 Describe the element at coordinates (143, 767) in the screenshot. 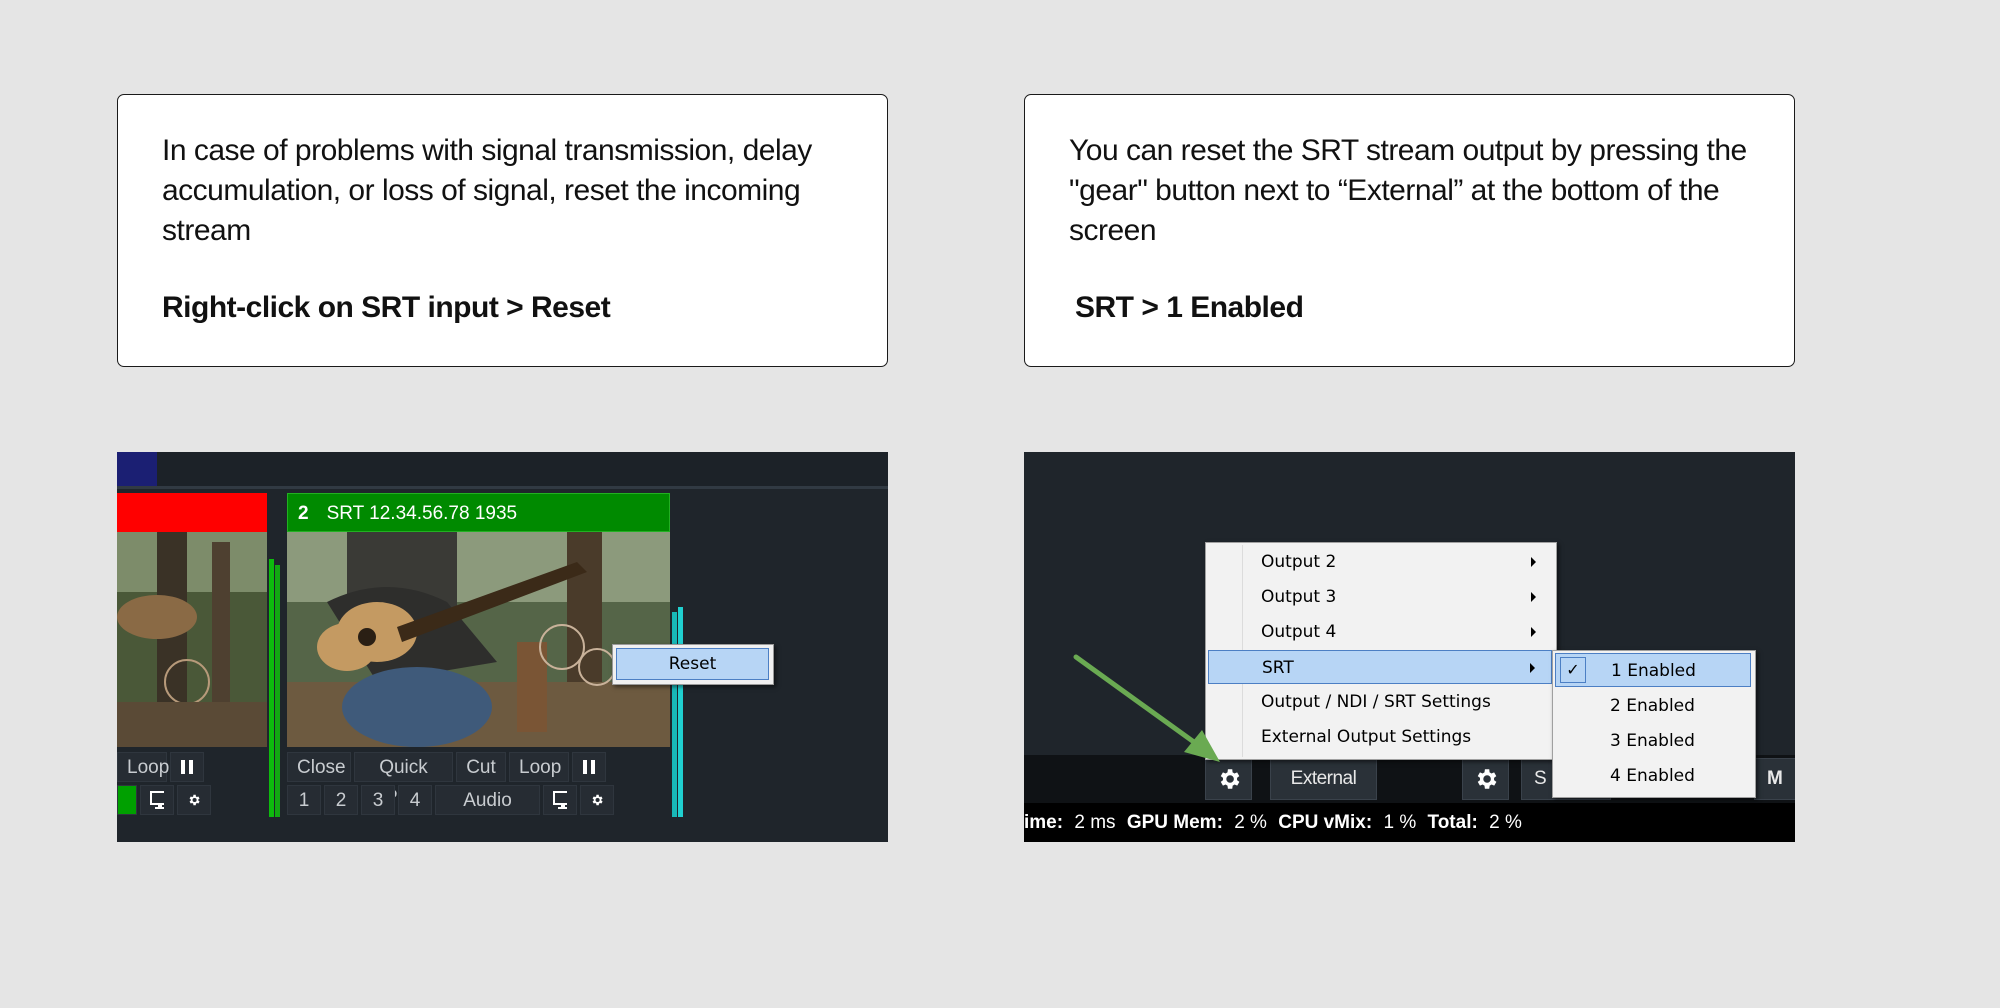

I see `input1-loop-button: Loop` at that location.